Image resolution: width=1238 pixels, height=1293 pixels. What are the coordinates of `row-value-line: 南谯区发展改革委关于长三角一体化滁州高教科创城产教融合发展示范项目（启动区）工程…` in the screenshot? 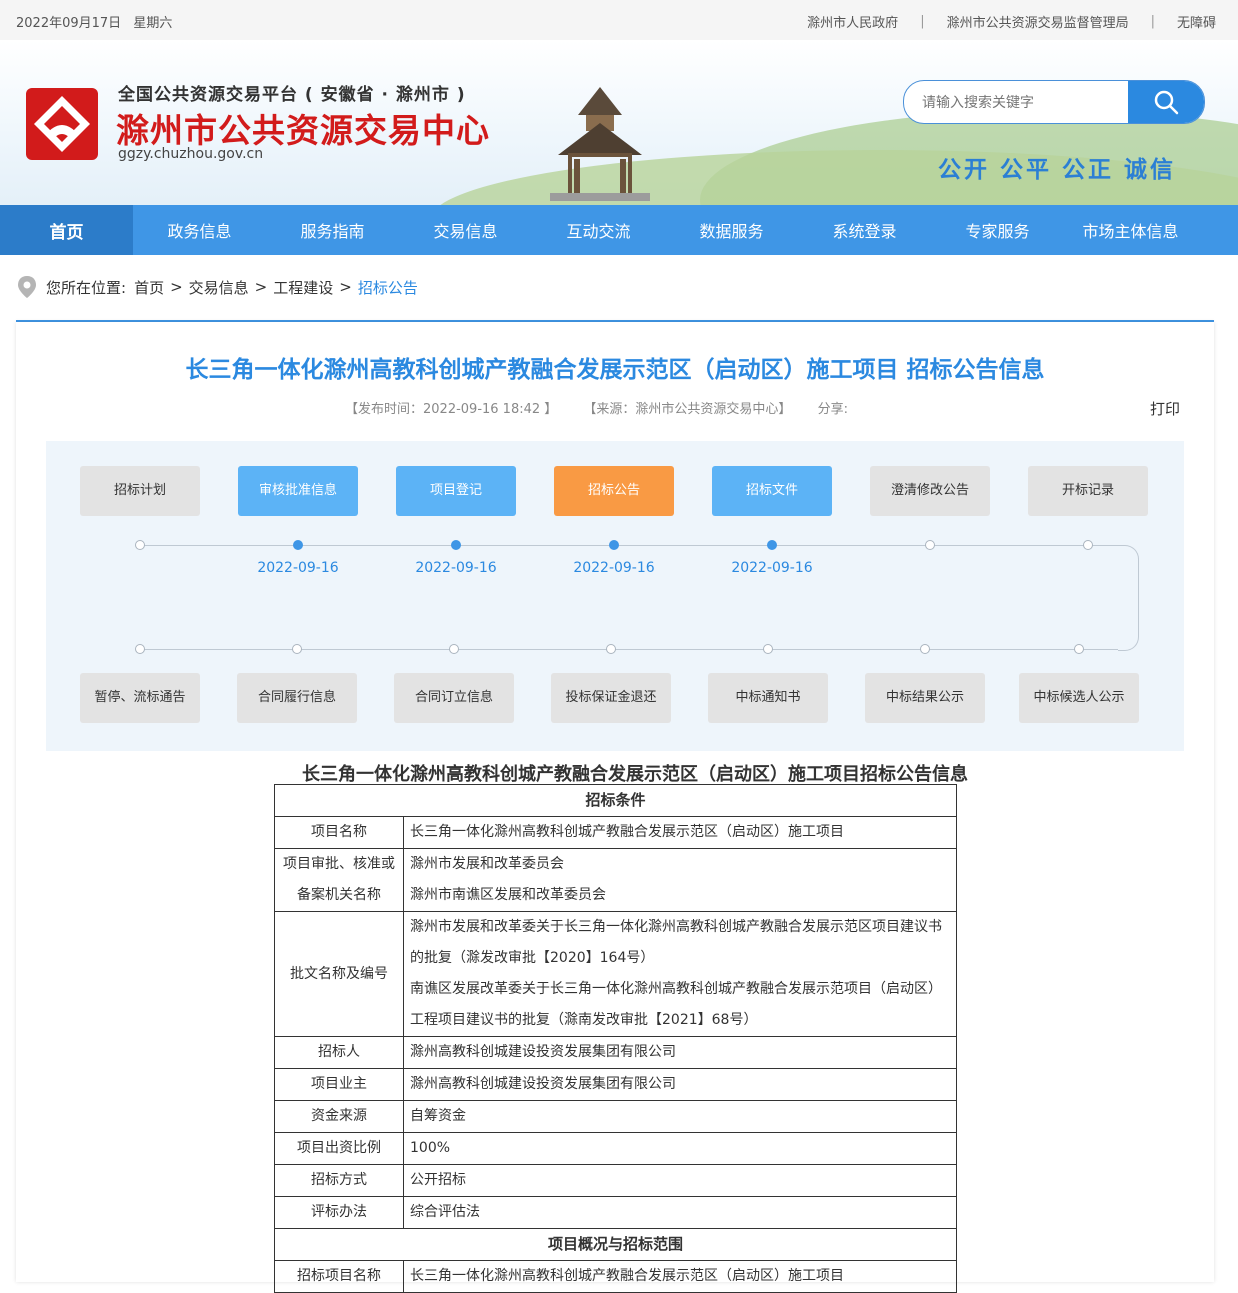 It's located at (676, 1004).